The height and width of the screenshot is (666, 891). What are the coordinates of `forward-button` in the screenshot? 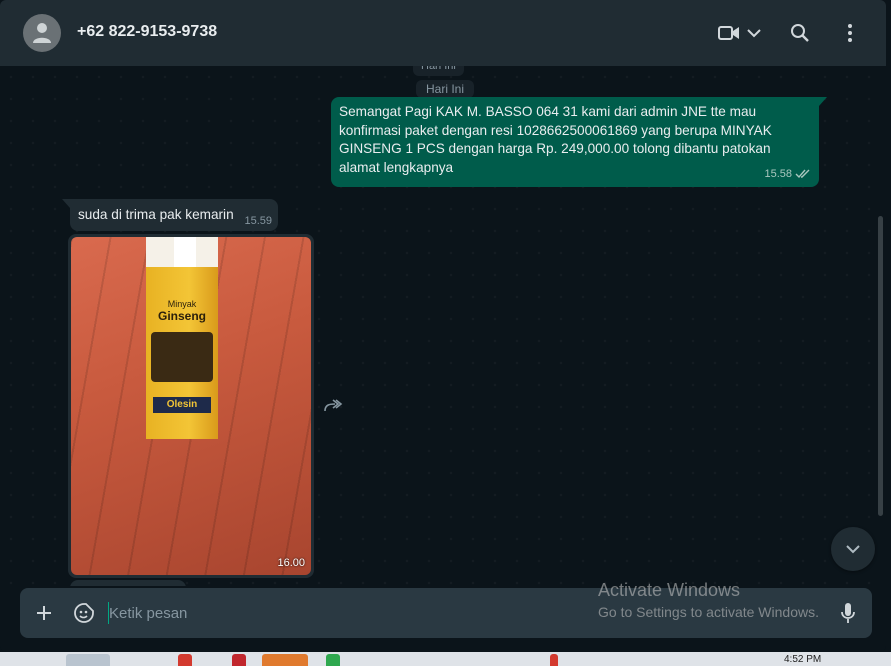 It's located at (333, 406).